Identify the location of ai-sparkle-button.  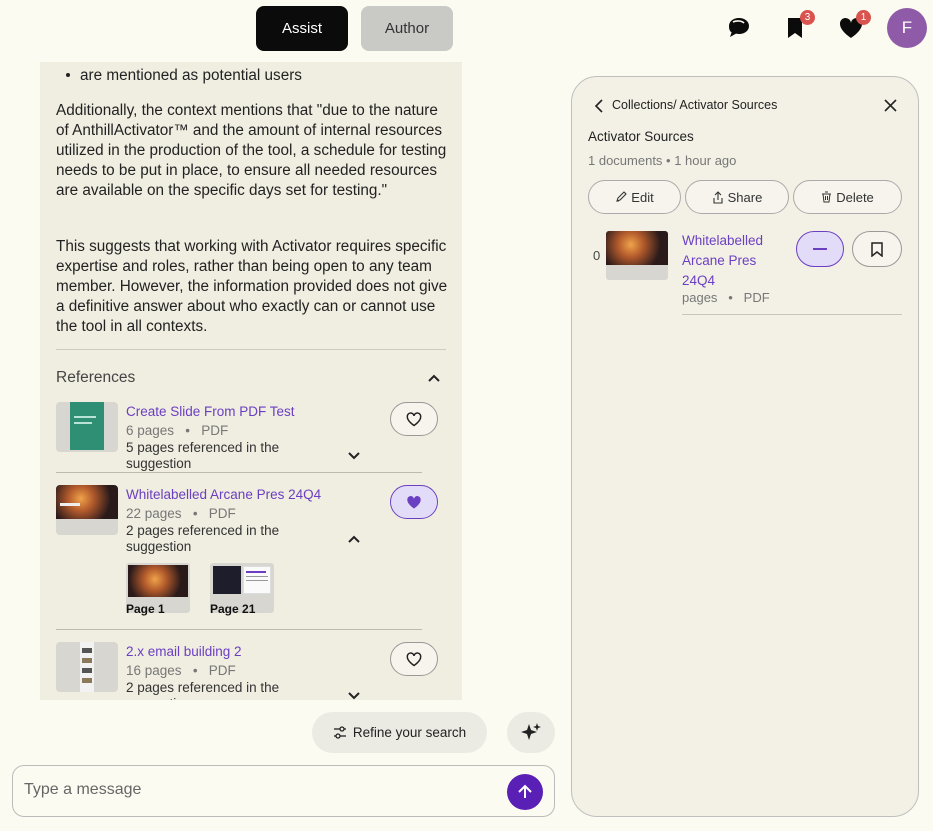
(531, 732).